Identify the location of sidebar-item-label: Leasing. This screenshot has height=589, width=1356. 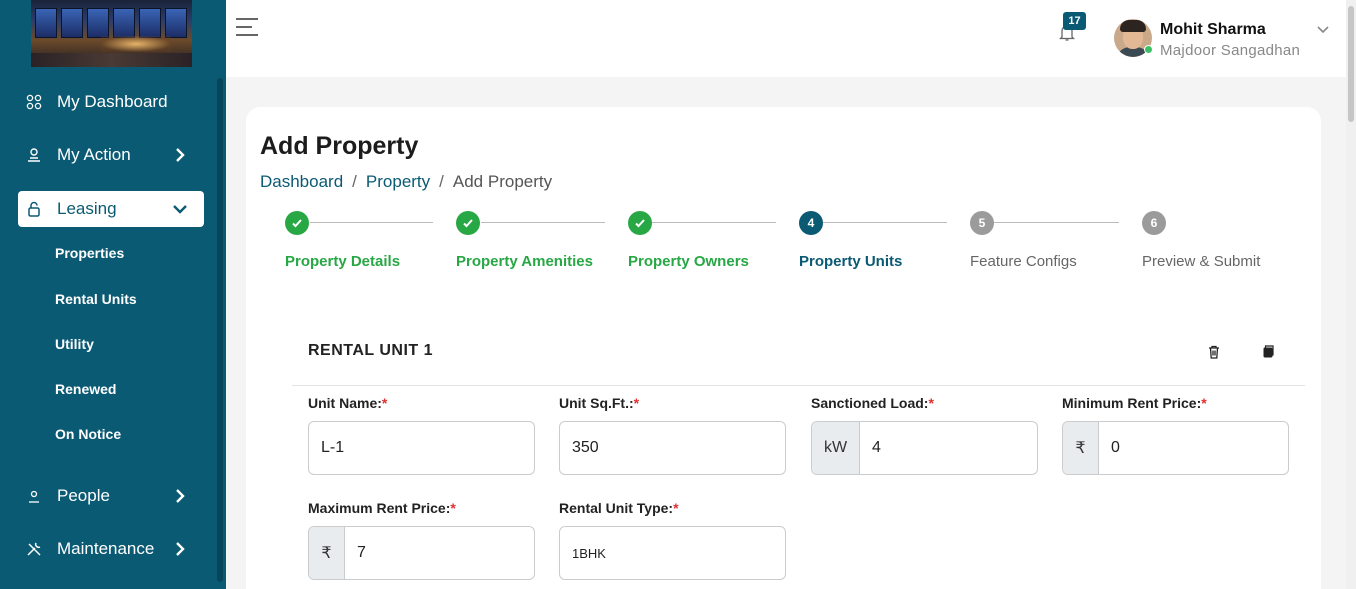
(87, 208).